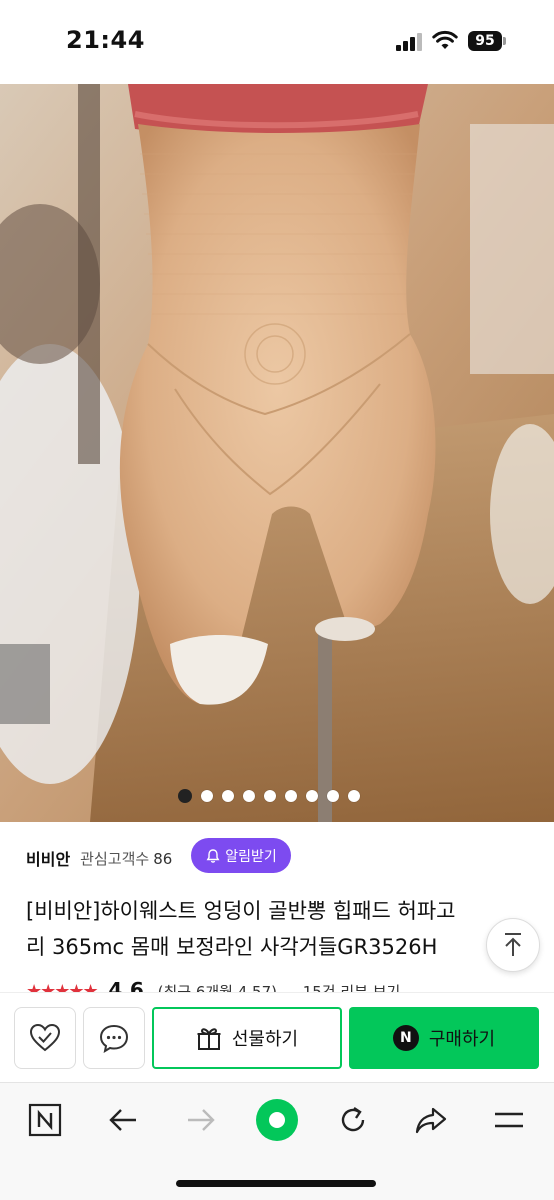 The height and width of the screenshot is (1200, 554). I want to click on status-bar: 21:44 95, so click(277, 42).